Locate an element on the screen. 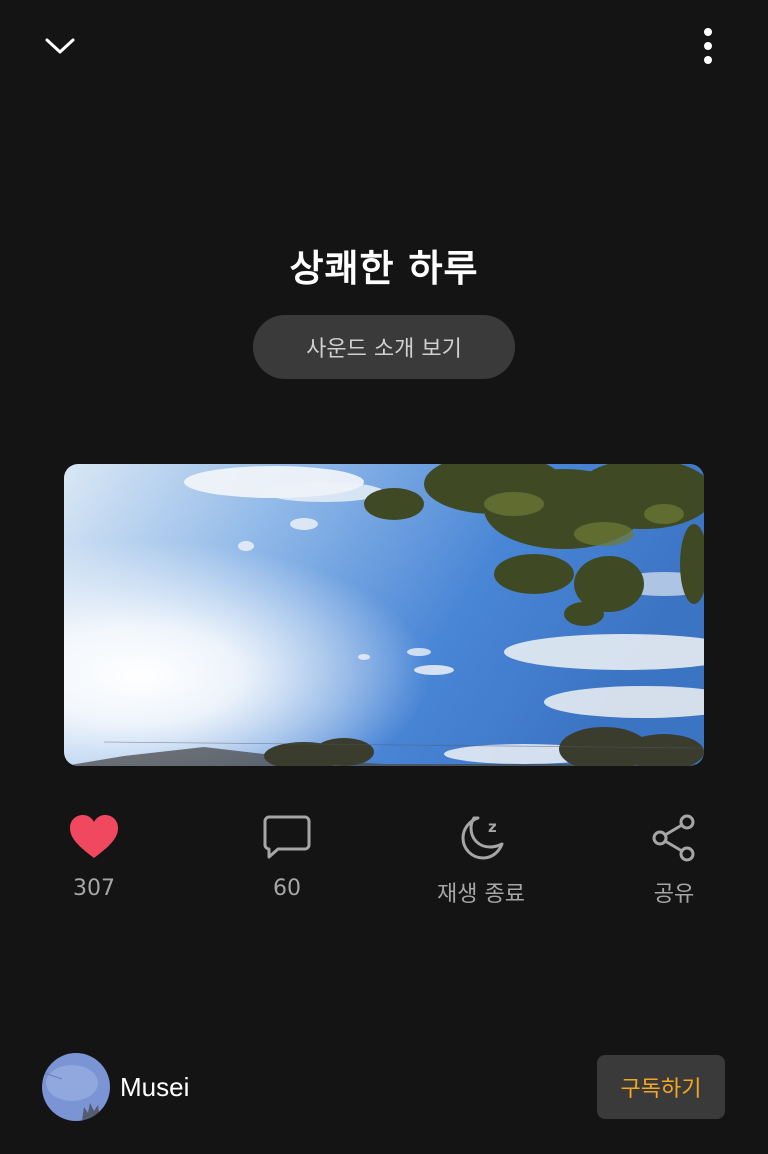 This screenshot has width=768, height=1154. sleep-timer-label: 재생 종료 is located at coordinates (481, 894).